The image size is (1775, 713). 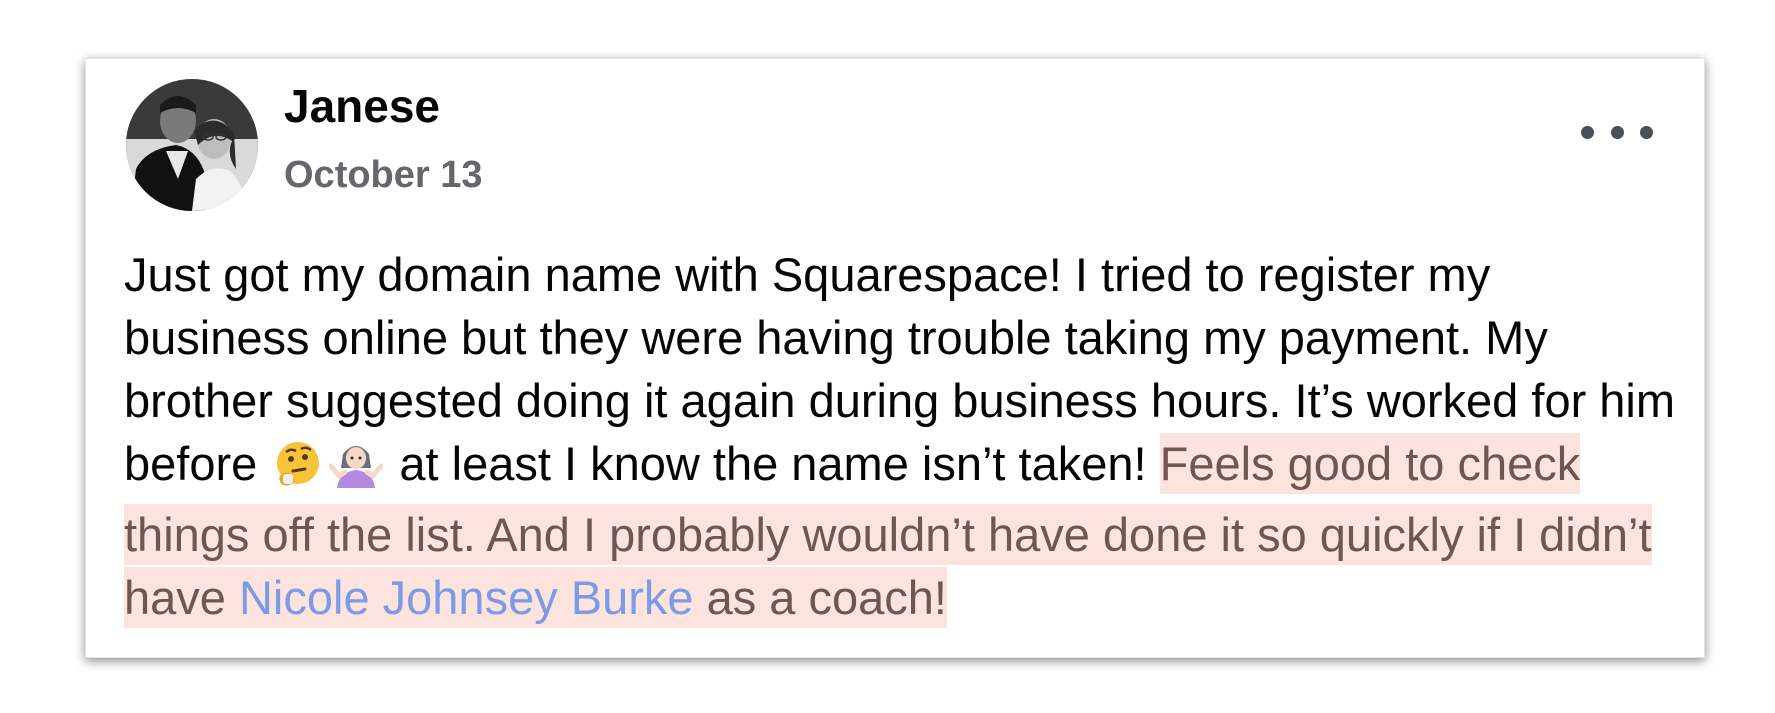 I want to click on thinking-face-icon, so click(x=298, y=470).